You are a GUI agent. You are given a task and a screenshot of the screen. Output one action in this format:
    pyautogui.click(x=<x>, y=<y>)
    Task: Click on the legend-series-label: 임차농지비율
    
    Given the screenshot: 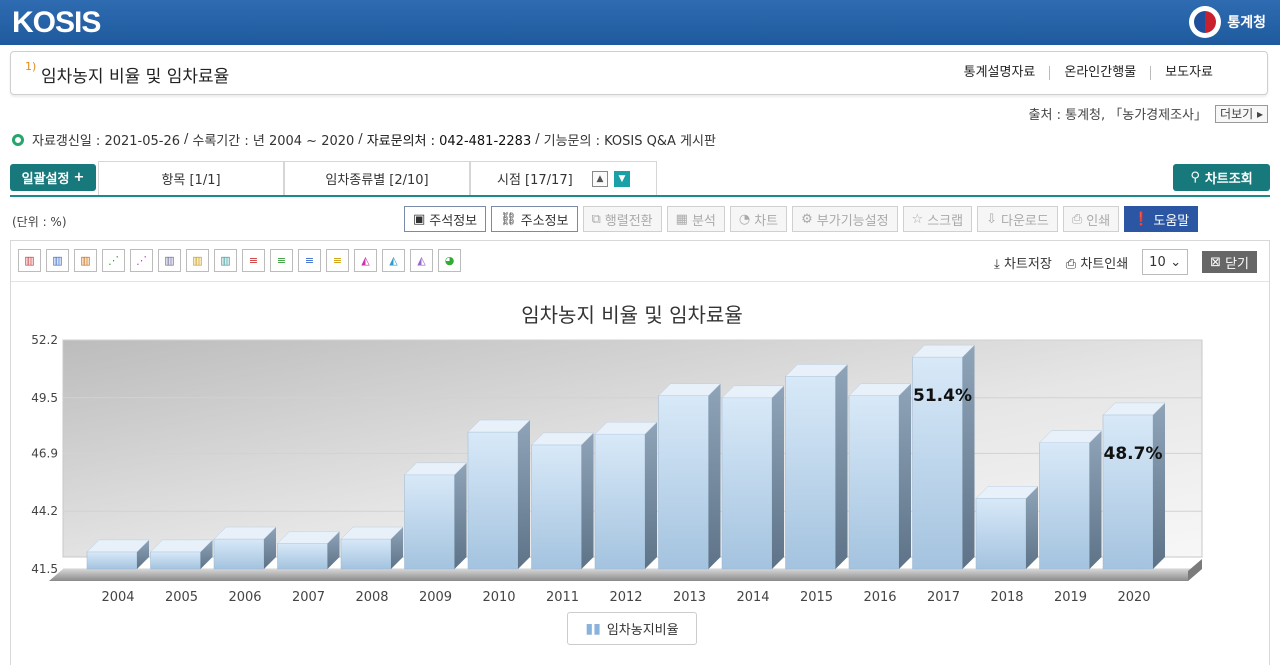 What is the action you would take?
    pyautogui.click(x=642, y=630)
    